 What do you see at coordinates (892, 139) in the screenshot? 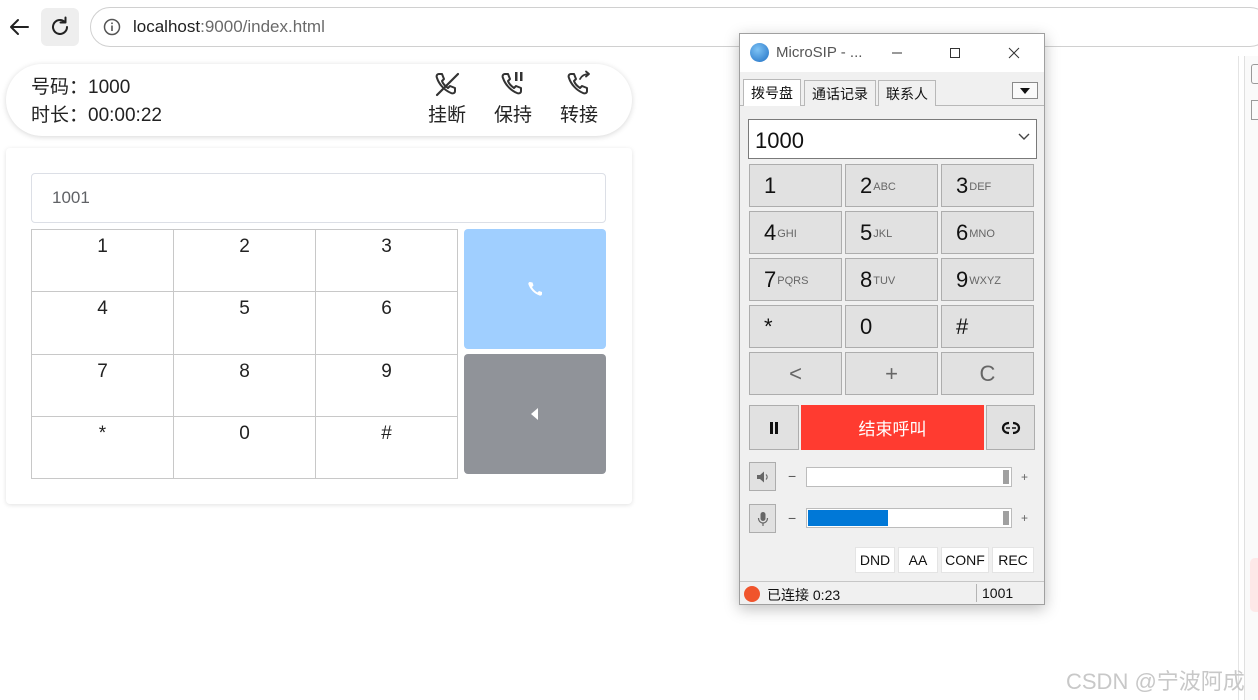
I see `microsip-number-combo: 1000` at bounding box center [892, 139].